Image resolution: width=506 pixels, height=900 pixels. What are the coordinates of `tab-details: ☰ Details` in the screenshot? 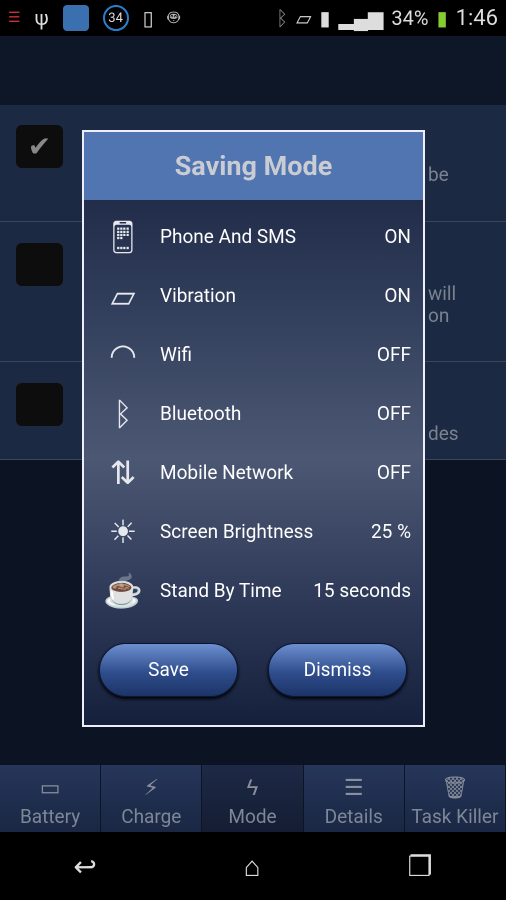 It's located at (354, 798).